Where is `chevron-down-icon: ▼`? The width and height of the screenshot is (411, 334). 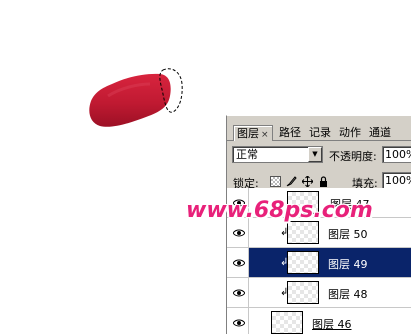 chevron-down-icon: ▼ is located at coordinates (315, 154).